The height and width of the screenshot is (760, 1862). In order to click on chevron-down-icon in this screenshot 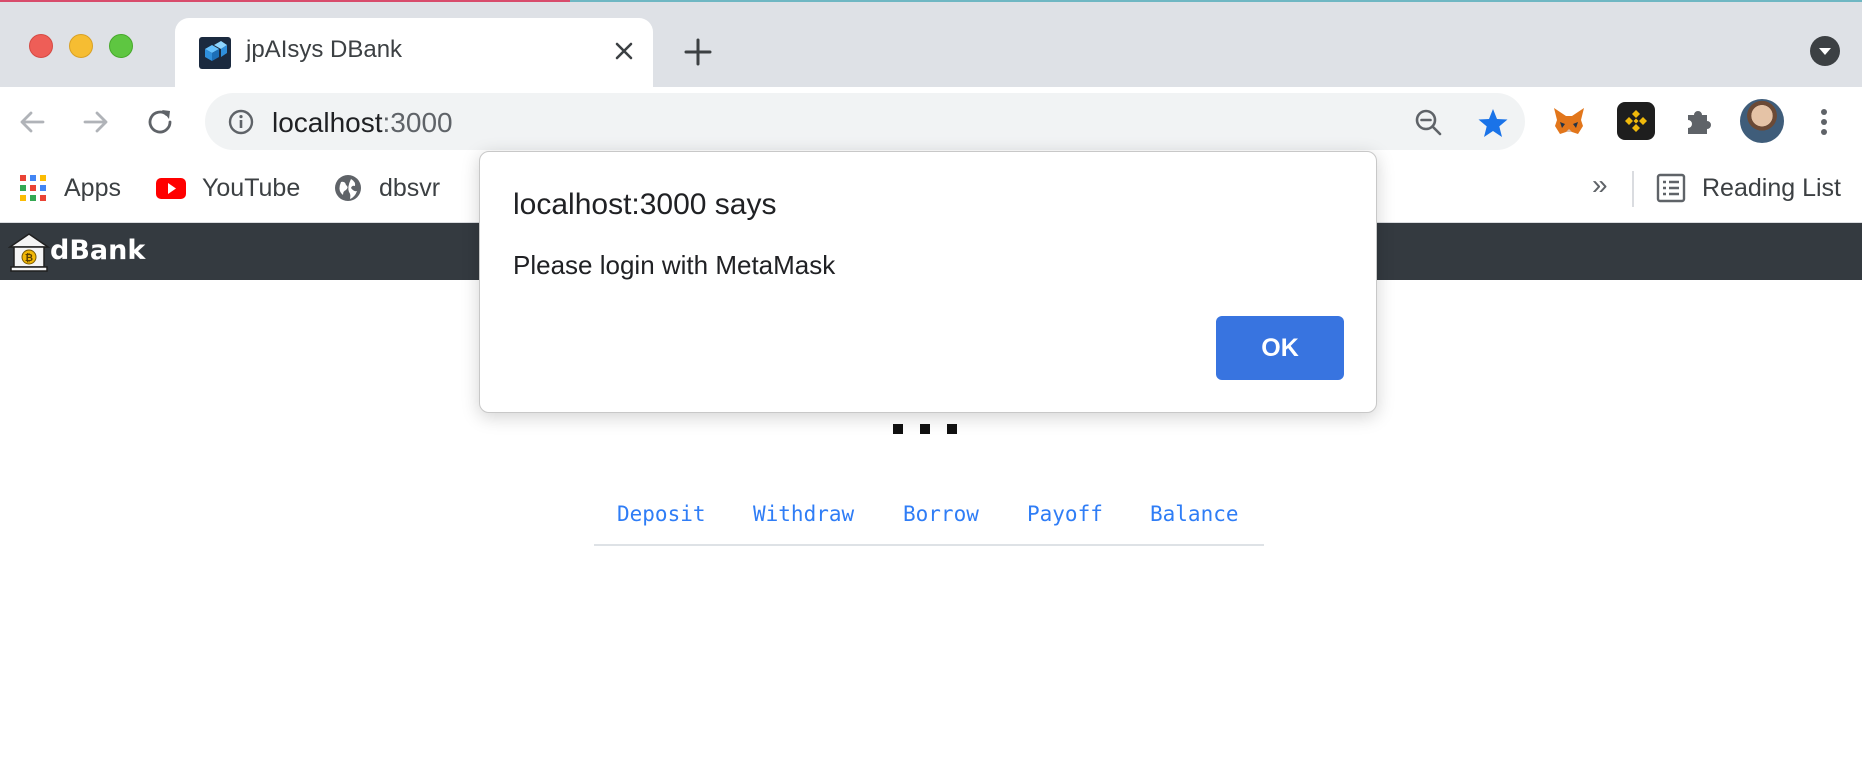, I will do `click(1825, 51)`.